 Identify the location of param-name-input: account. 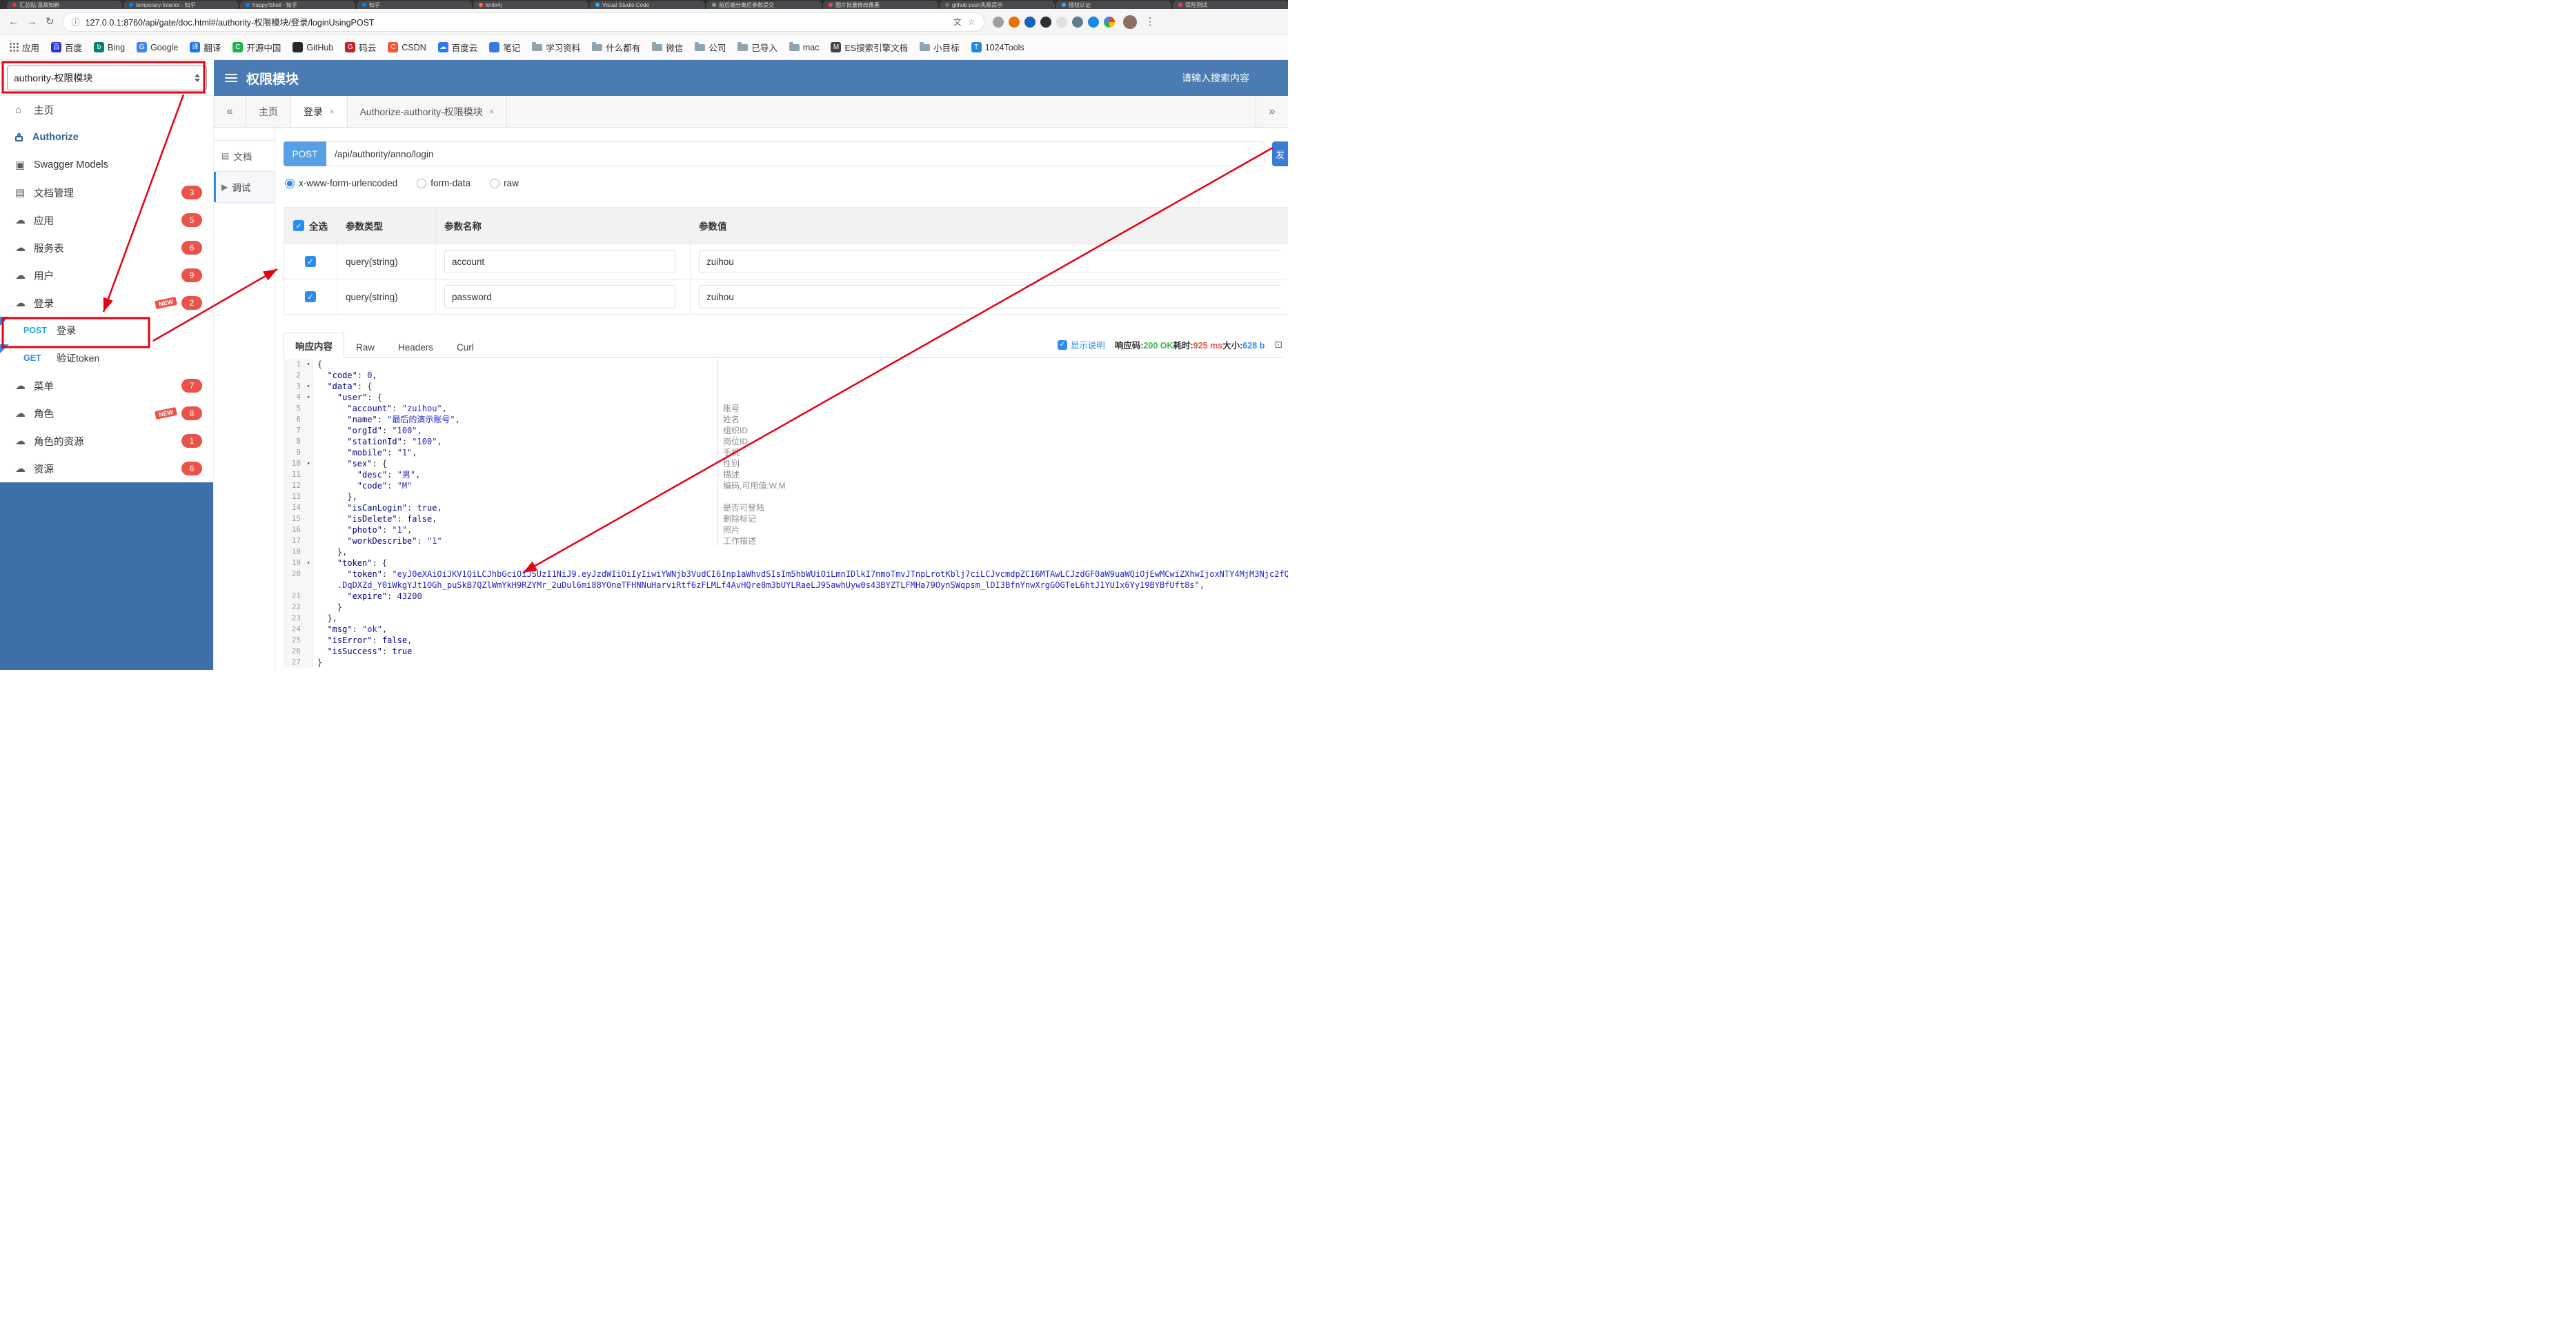
(559, 261).